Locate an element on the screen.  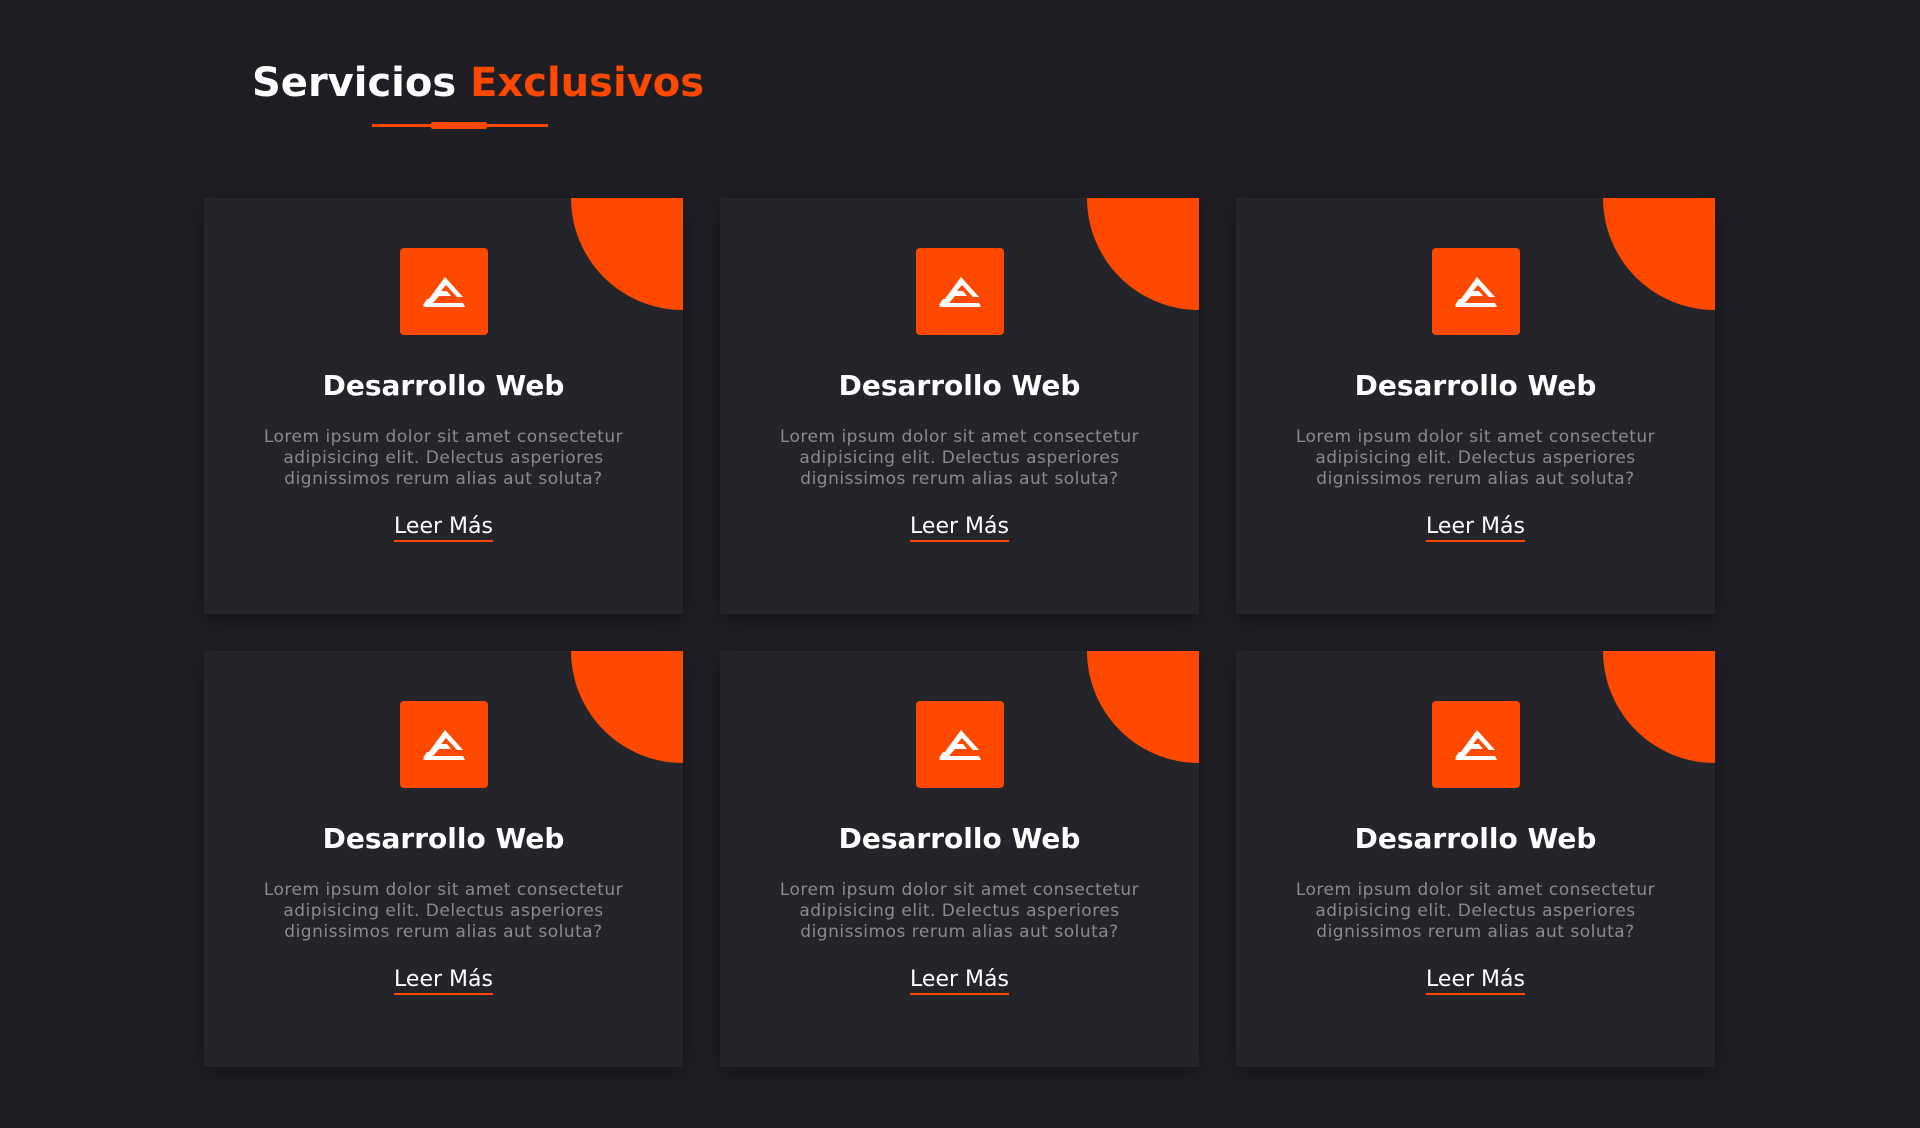
page-title: Servicios Exclusivos is located at coordinates (478, 83).